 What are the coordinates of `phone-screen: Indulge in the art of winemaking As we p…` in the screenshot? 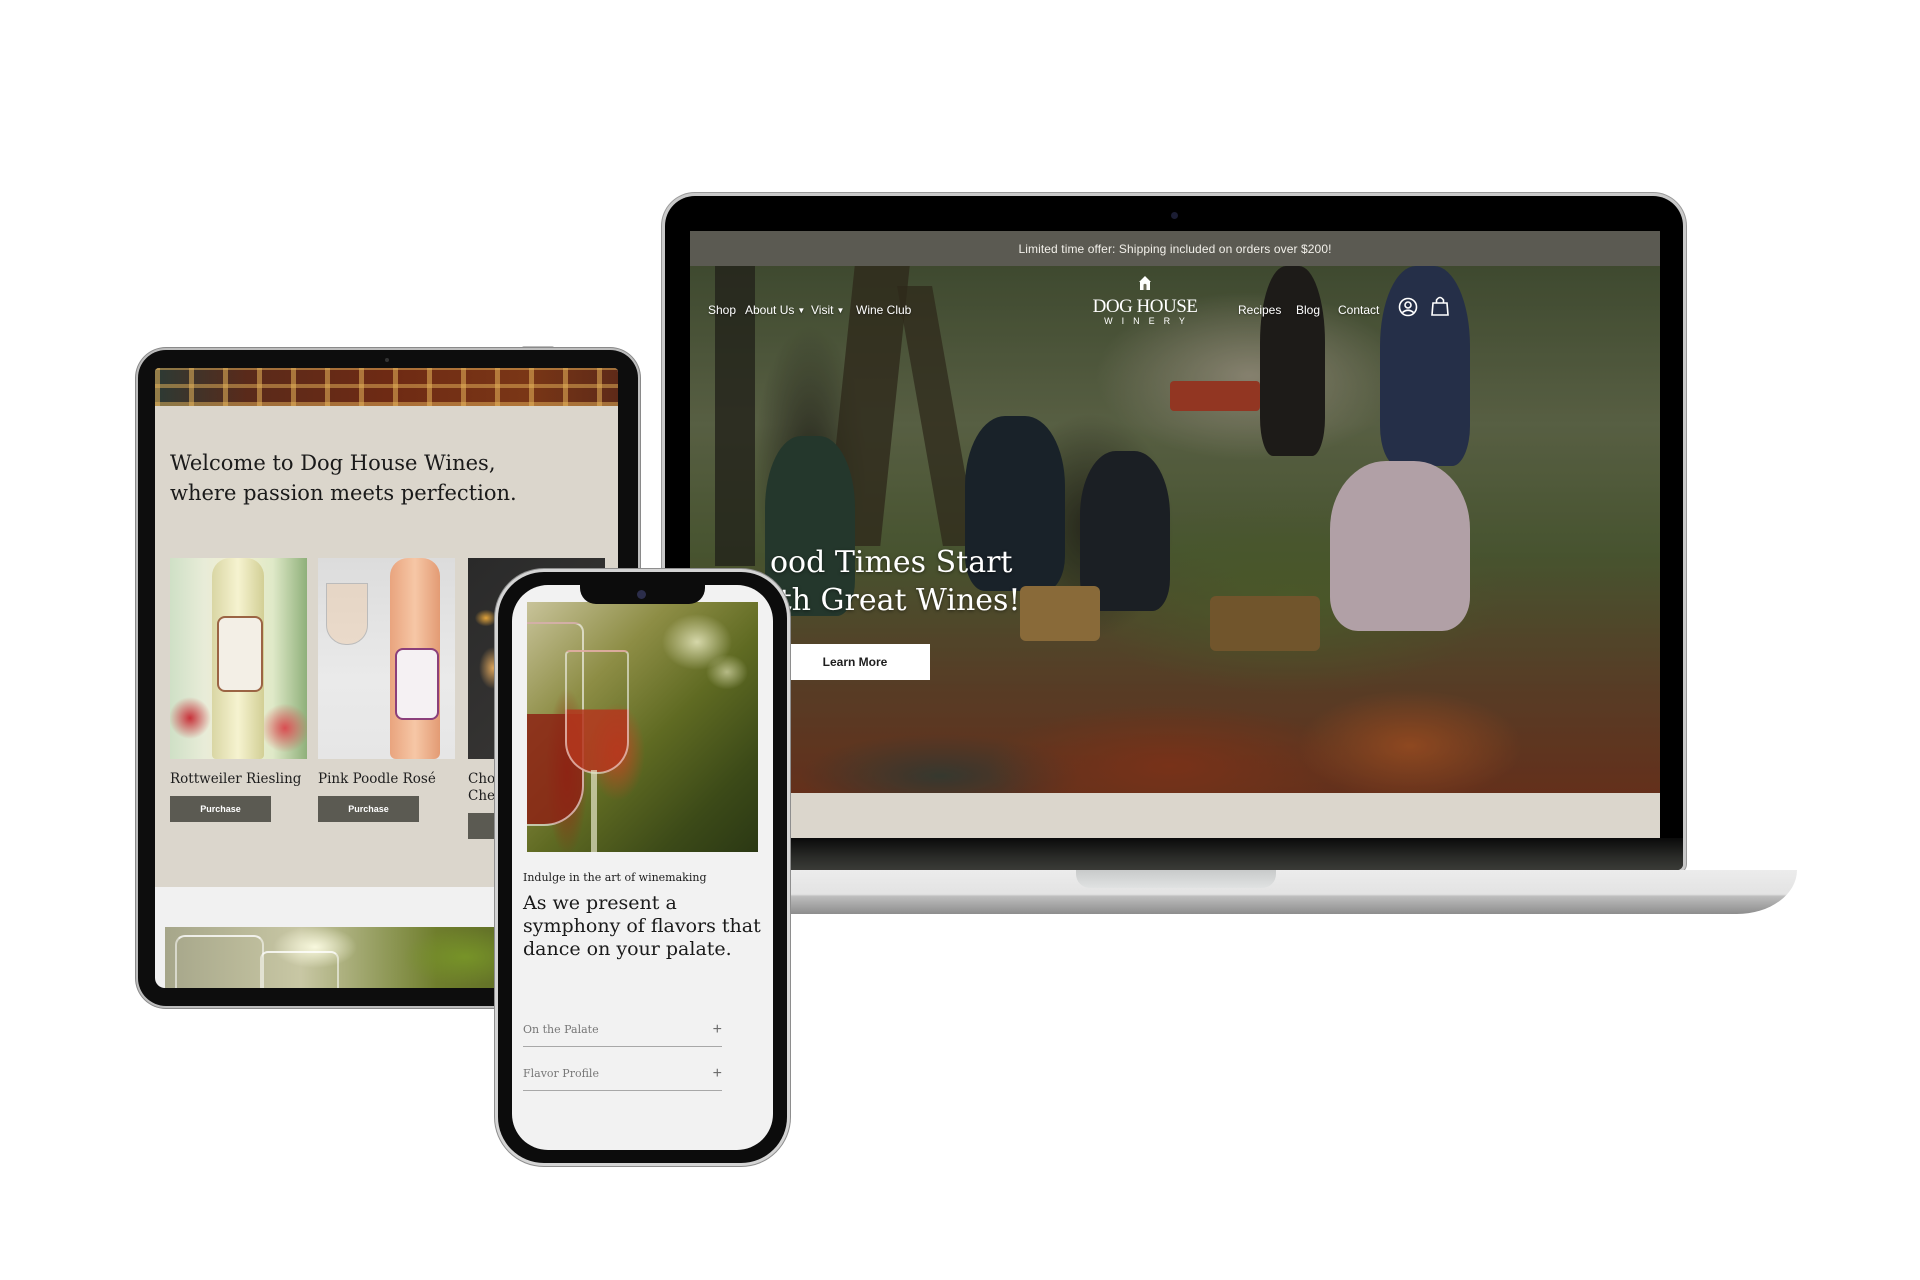 It's located at (642, 867).